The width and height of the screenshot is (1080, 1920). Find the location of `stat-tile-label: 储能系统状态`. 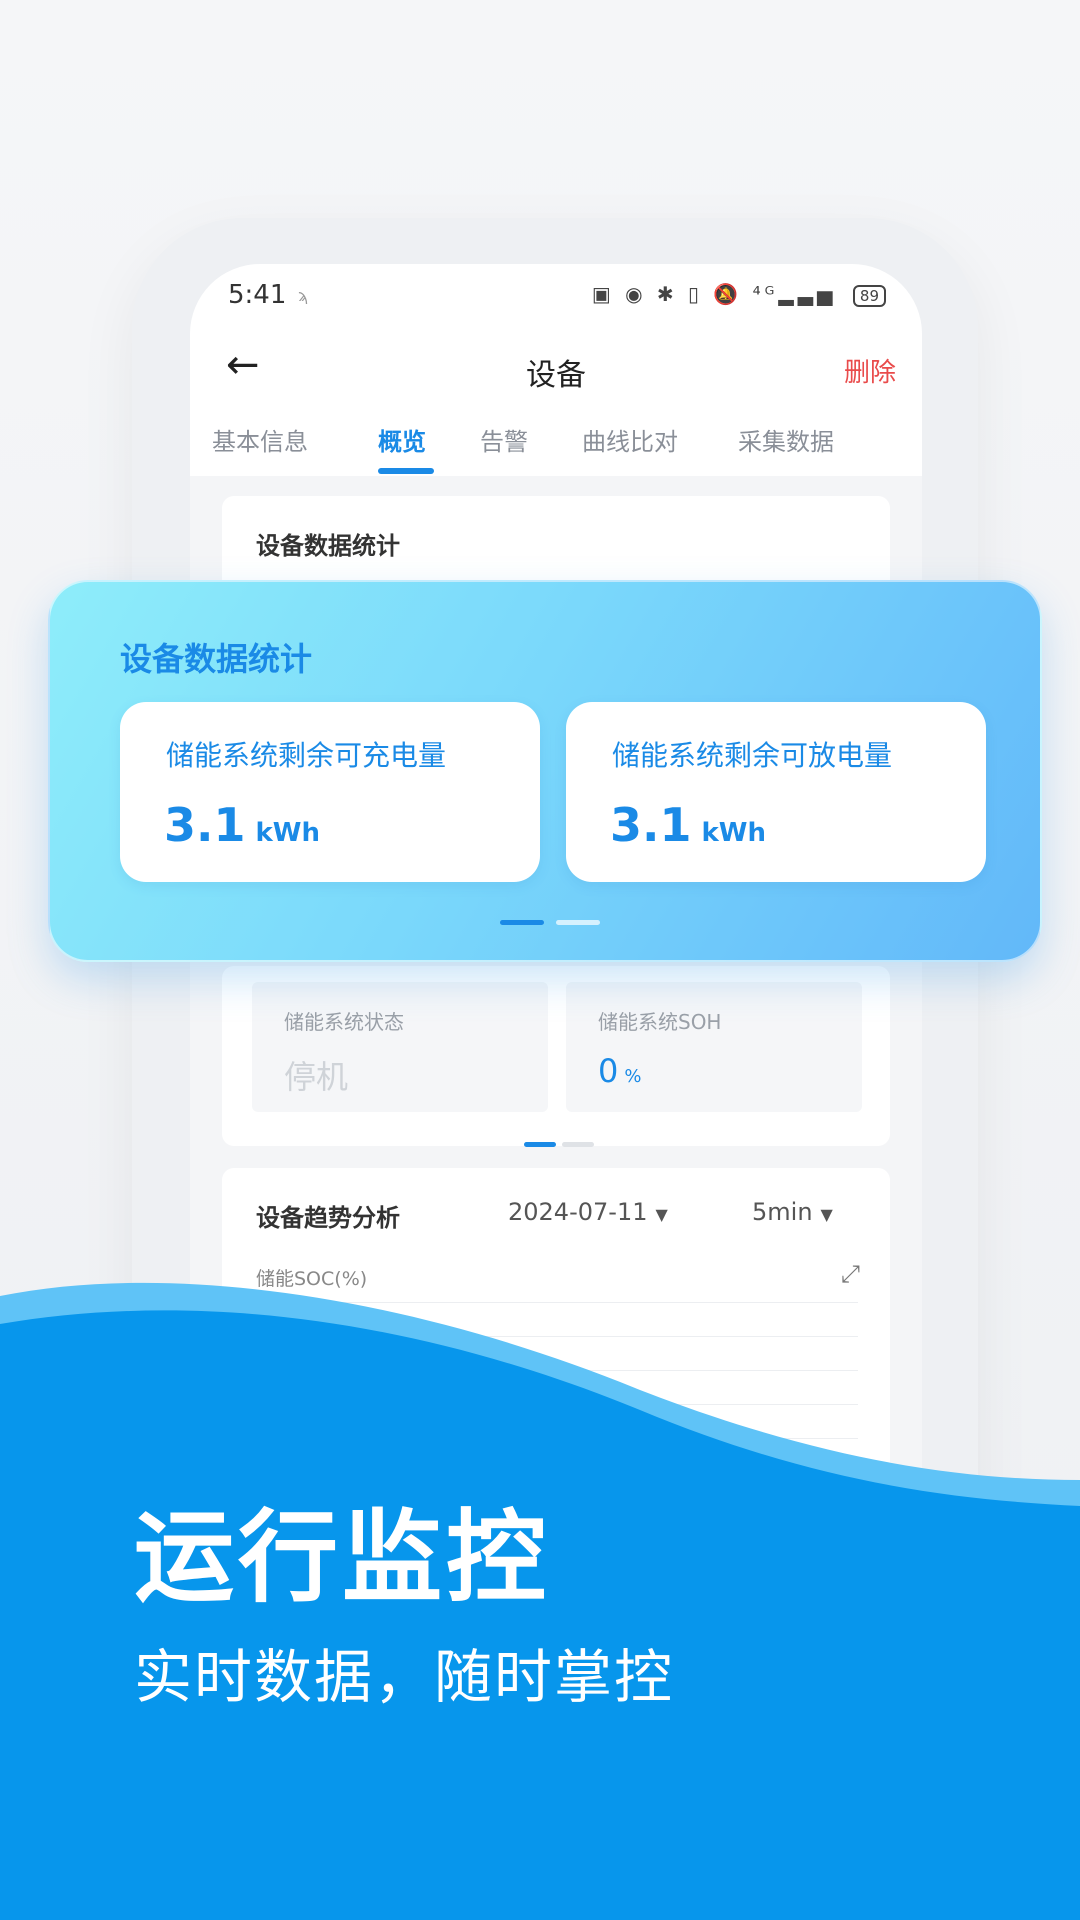

stat-tile-label: 储能系统状态 is located at coordinates (344, 1022).